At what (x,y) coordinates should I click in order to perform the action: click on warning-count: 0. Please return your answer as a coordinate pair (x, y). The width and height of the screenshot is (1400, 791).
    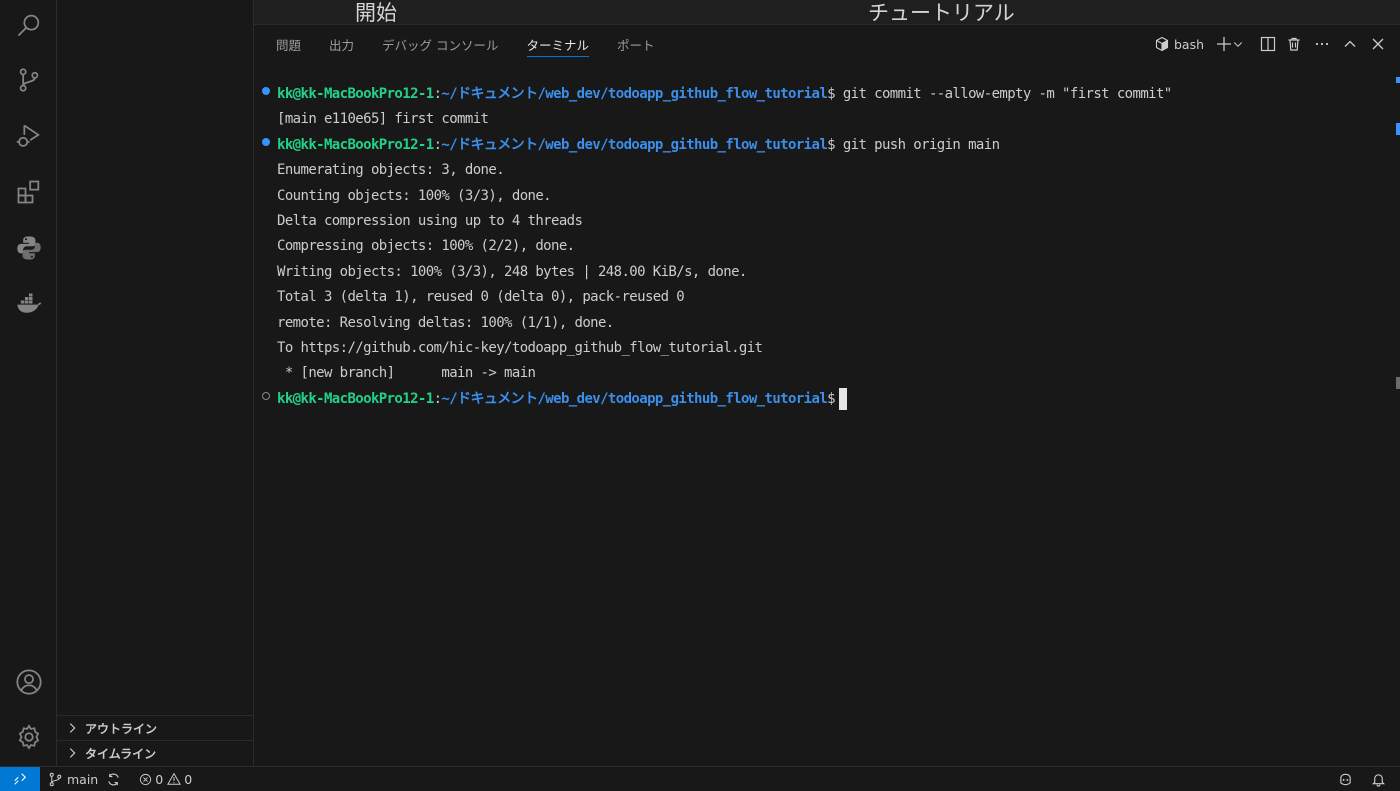
    Looking at the image, I should click on (188, 779).